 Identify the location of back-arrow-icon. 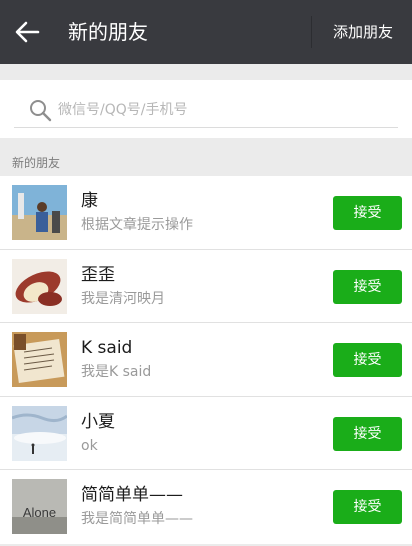
(27, 32).